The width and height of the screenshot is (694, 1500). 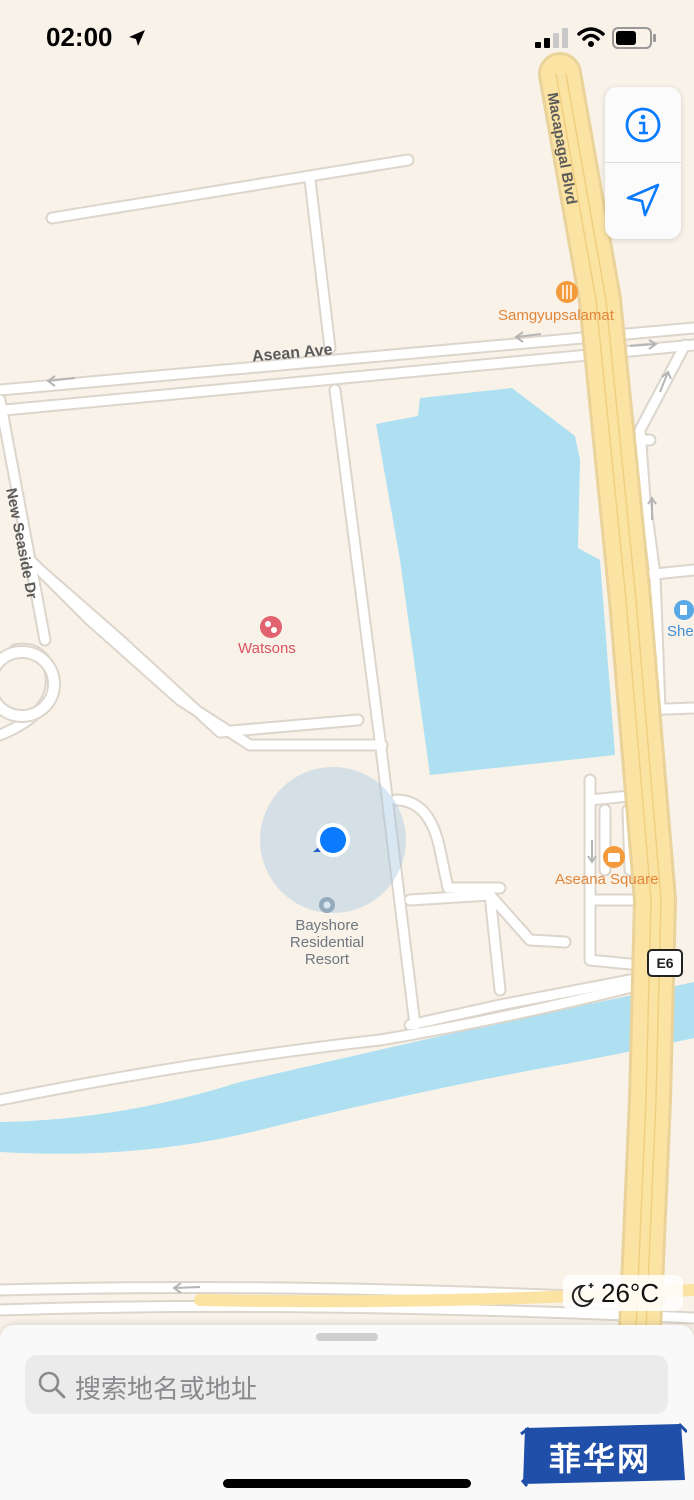 I want to click on status-bar: 02:00, so click(x=347, y=37).